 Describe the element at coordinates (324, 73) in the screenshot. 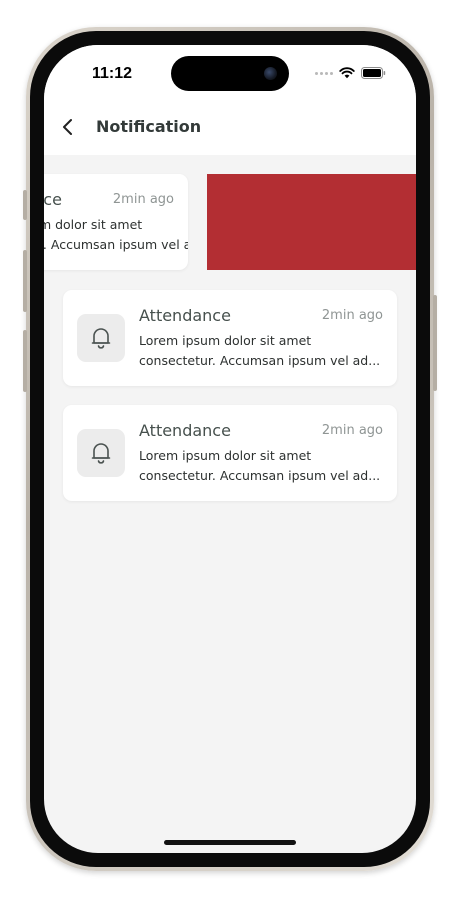

I see `signal-icon` at that location.